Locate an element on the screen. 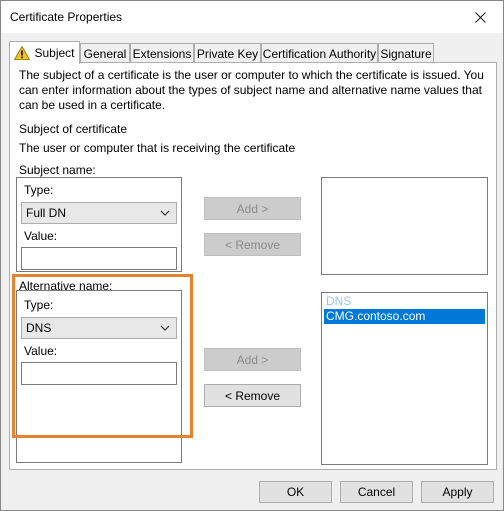  alternative-value-input is located at coordinates (99, 373).